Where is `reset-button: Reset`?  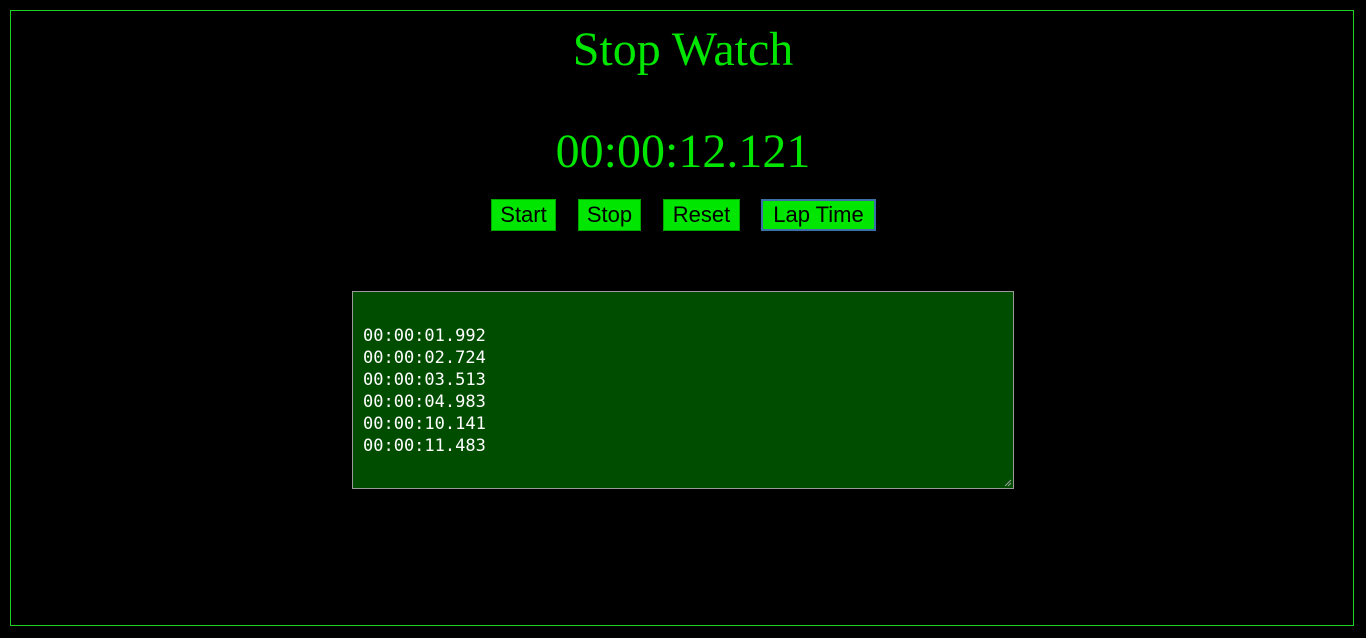 reset-button: Reset is located at coordinates (701, 215).